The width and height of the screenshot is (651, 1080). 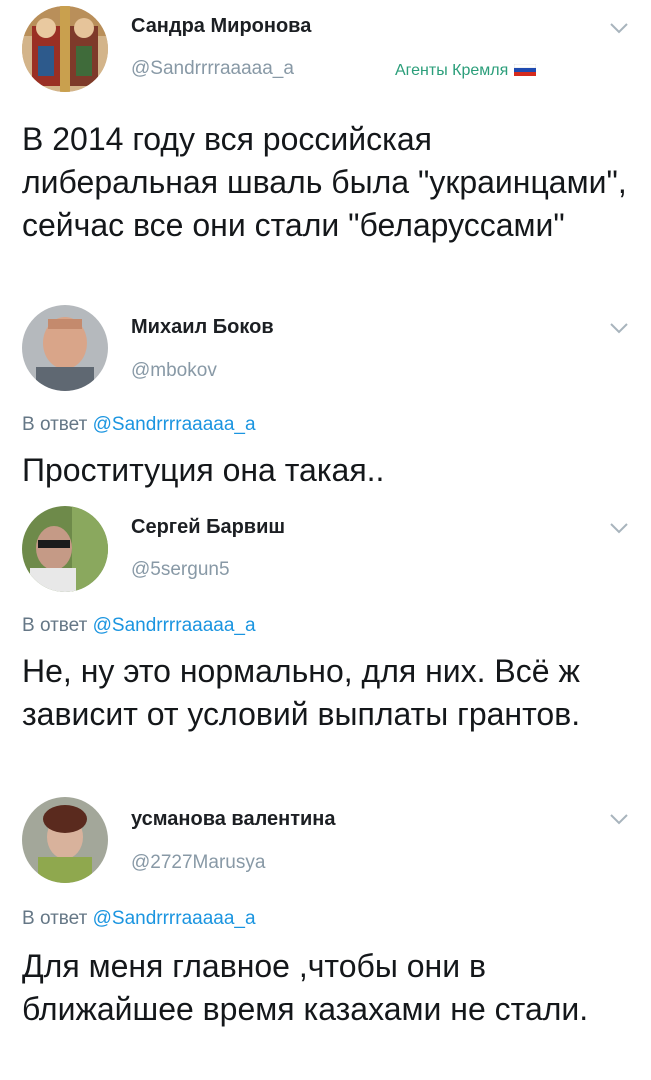 I want to click on account-label: Агенты Кремля, so click(x=466, y=71).